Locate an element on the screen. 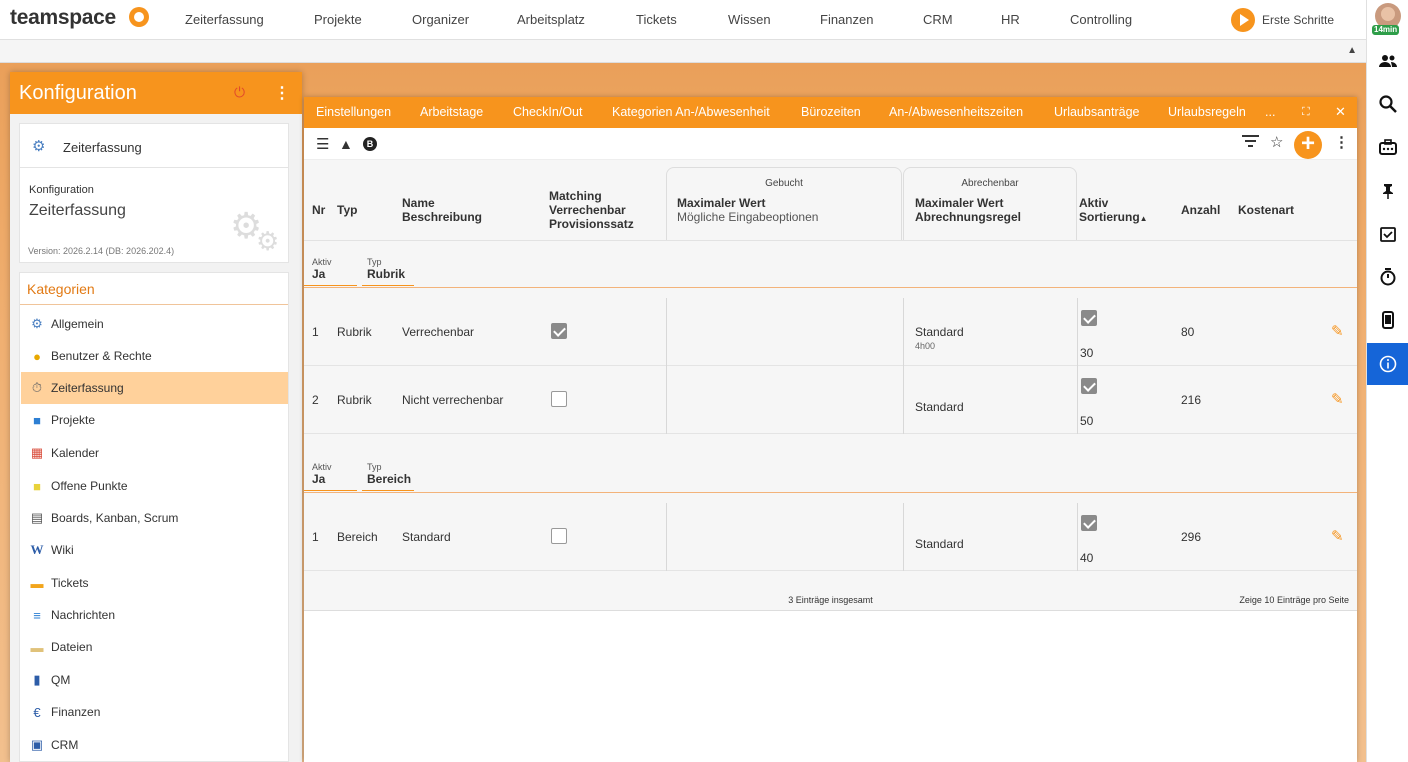  table-toolbar: ☰ ▲ B ☆ + ⋮ is located at coordinates (830, 144).